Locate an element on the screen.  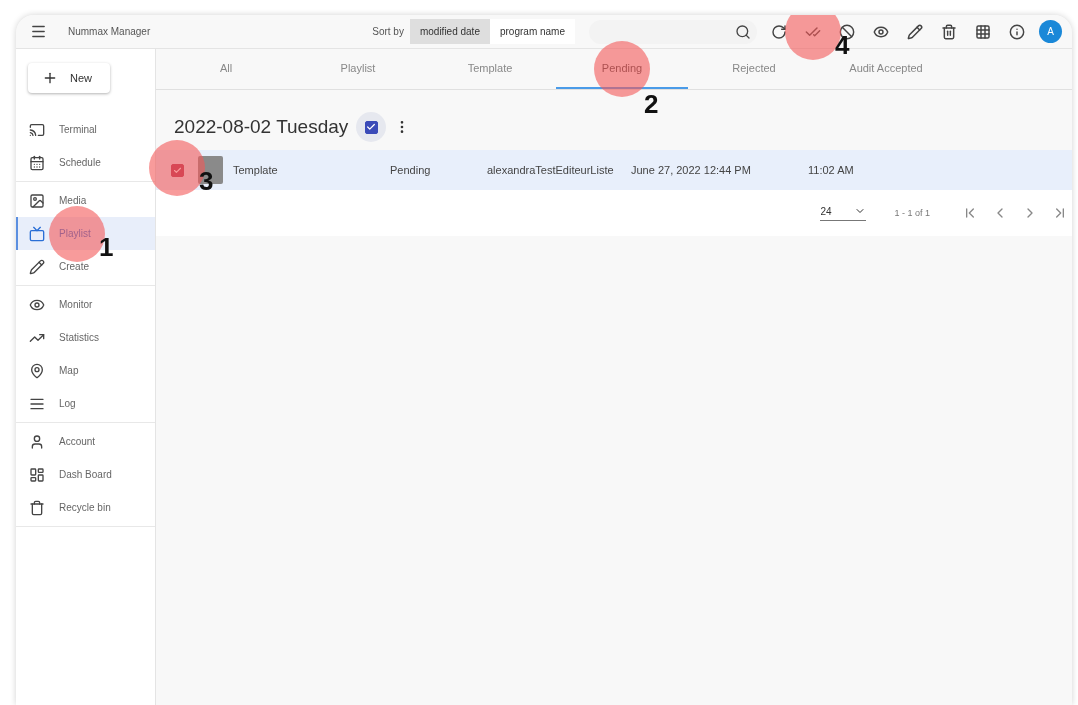
sidebar-item: Log is located at coordinates (85, 403).